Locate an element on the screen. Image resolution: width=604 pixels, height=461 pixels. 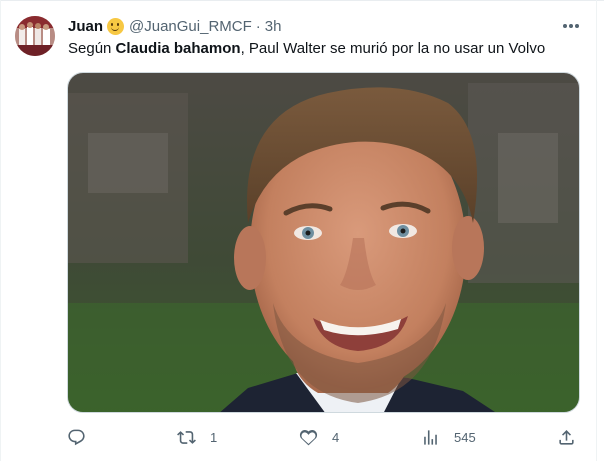
avatar-image is located at coordinates (35, 36).